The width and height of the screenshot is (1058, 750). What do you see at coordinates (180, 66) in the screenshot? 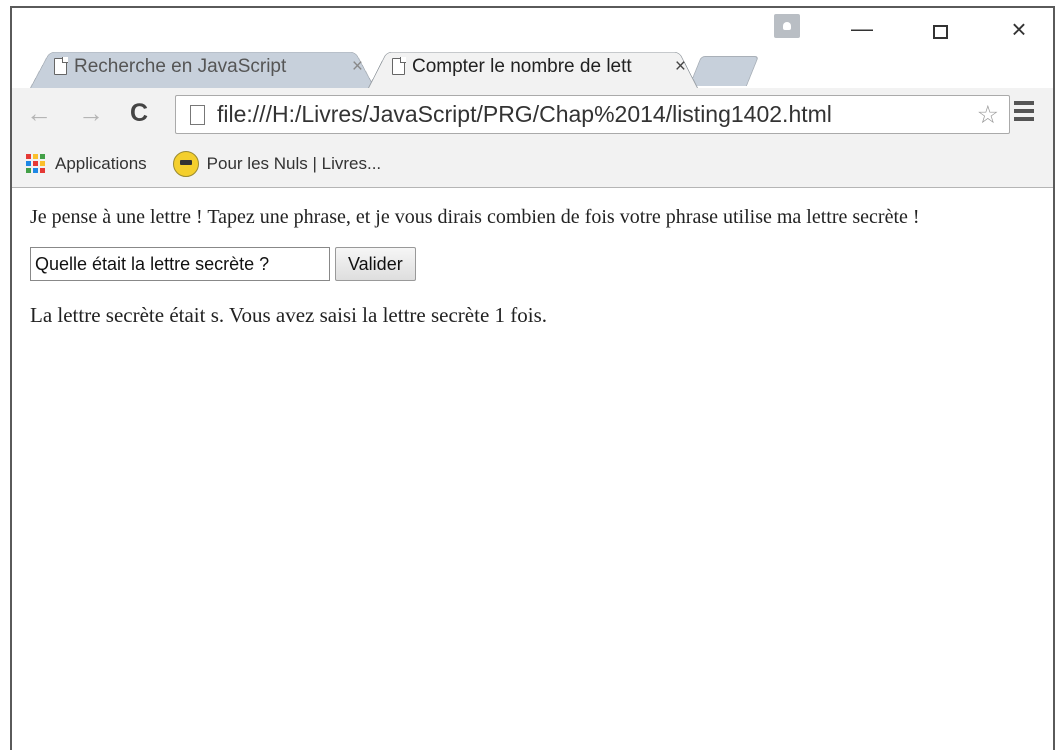
I see `tab-label: Recherche en JavaScript` at bounding box center [180, 66].